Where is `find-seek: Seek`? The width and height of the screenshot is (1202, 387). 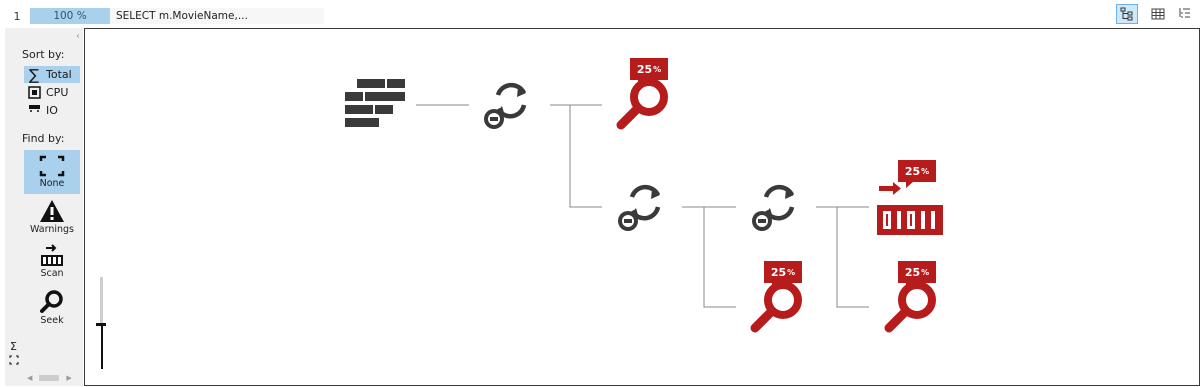
find-seek: Seek is located at coordinates (52, 310).